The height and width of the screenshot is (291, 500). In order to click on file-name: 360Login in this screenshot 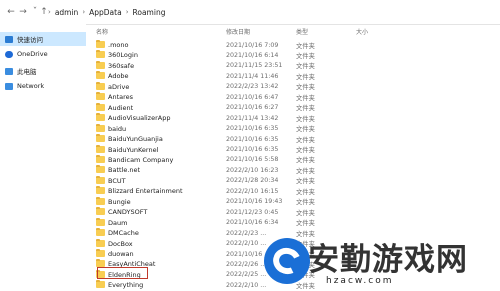, I will do `click(123, 55)`.